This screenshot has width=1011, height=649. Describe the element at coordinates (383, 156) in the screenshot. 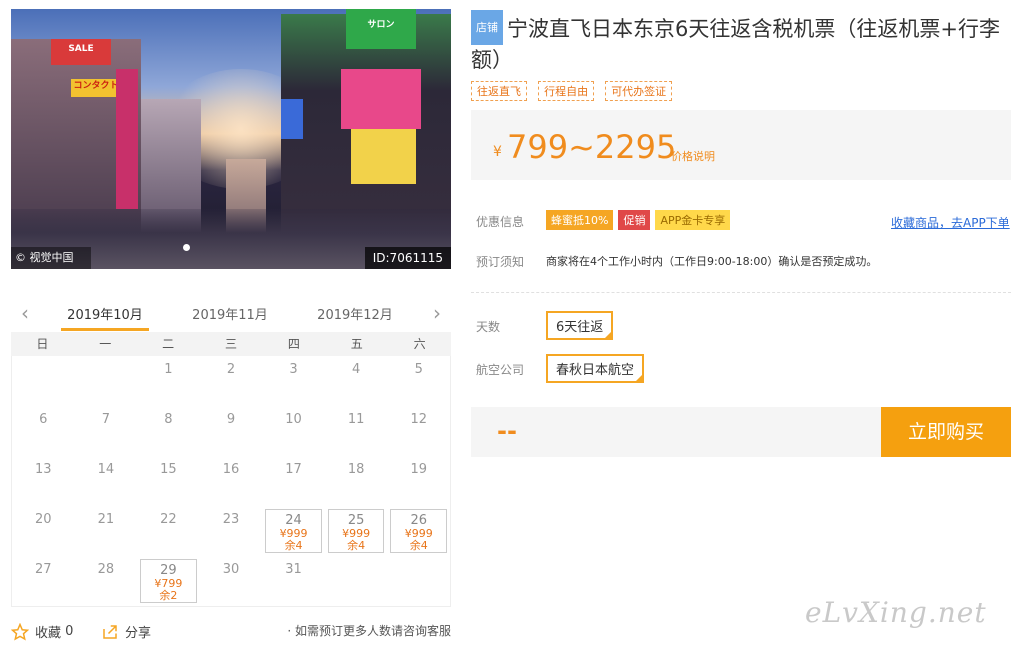

I see `hero-sign-screen` at that location.